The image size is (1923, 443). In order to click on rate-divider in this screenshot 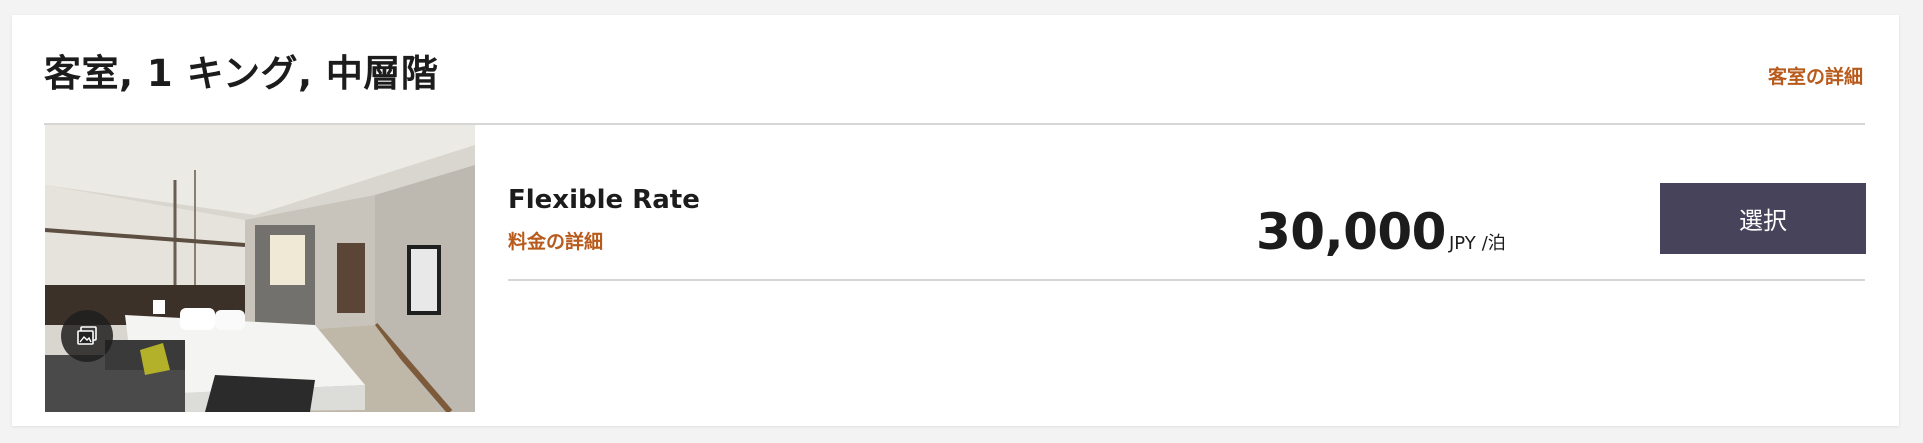, I will do `click(1186, 280)`.